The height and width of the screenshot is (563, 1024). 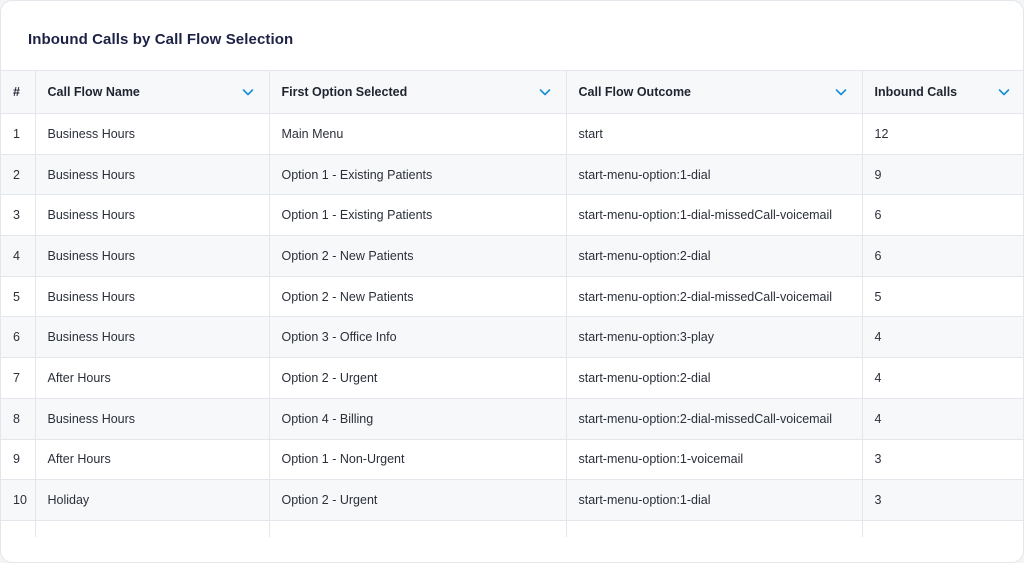 What do you see at coordinates (18, 500) in the screenshot?
I see `cell-index: 10` at bounding box center [18, 500].